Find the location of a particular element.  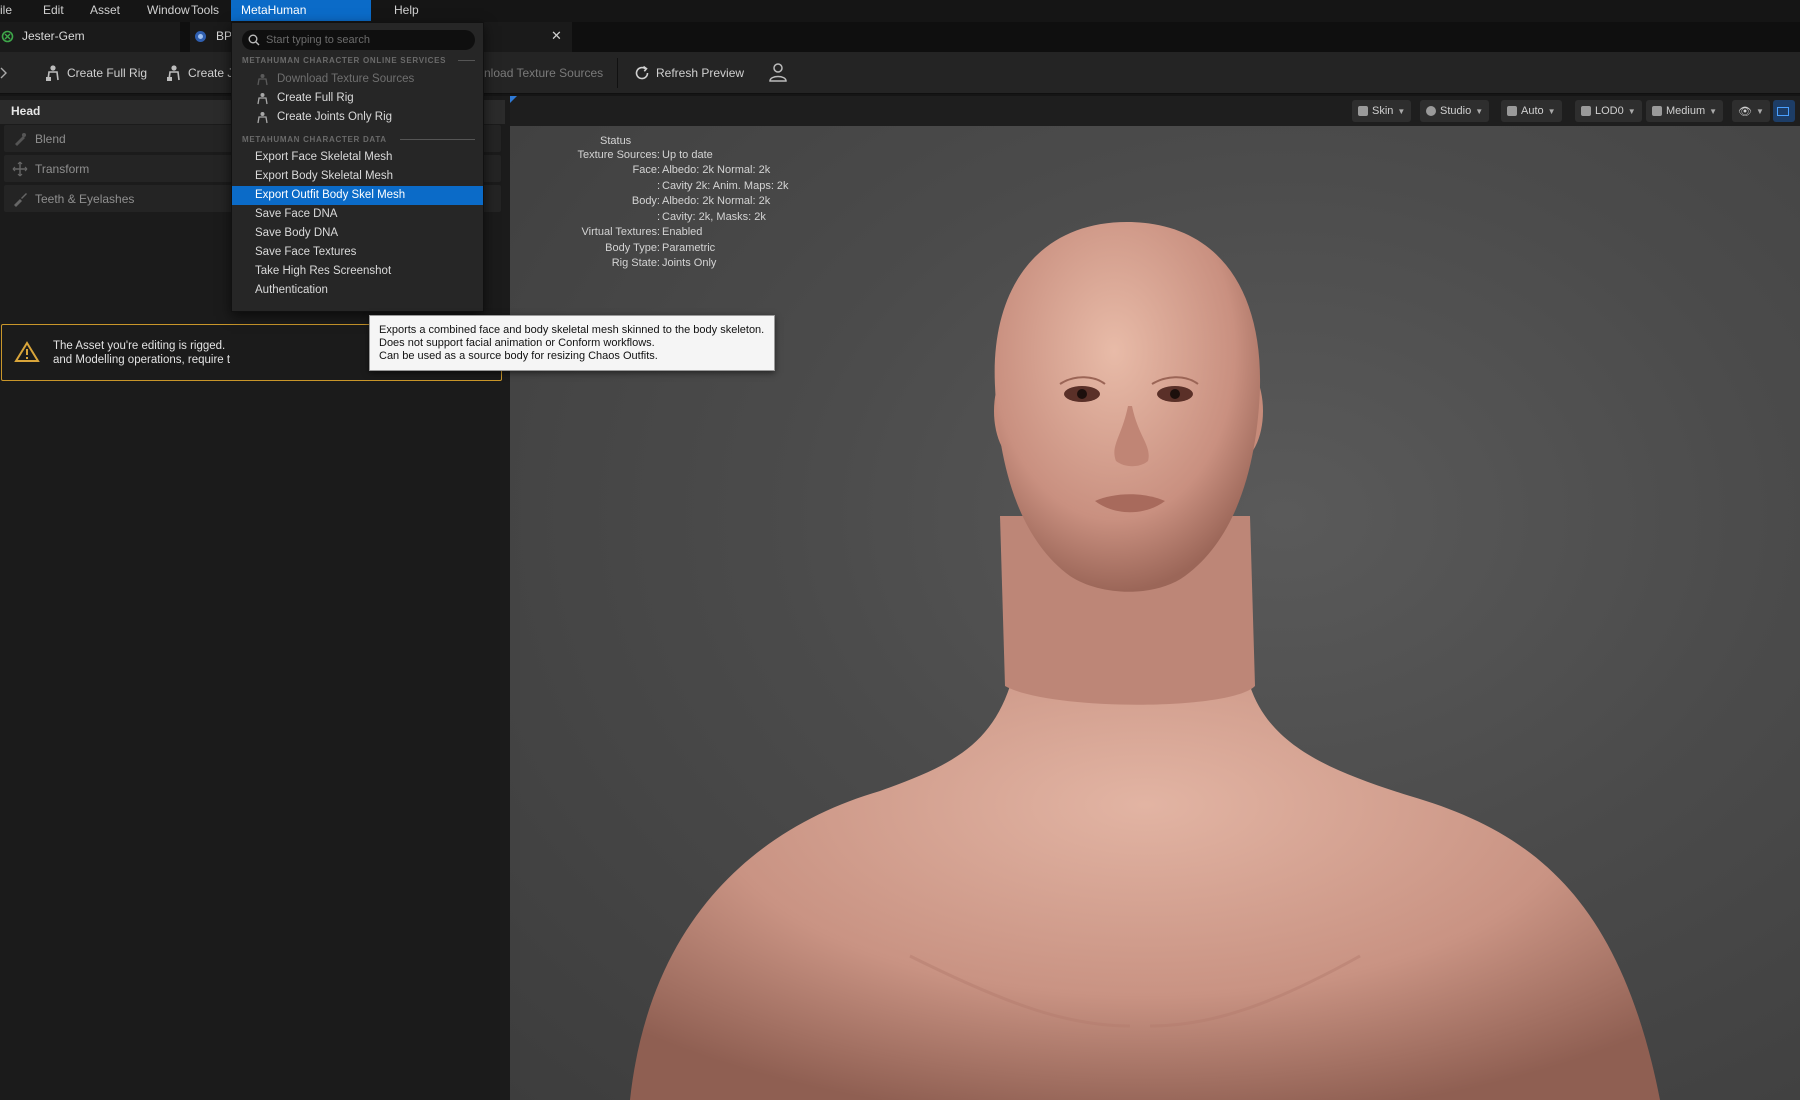

status-key: Body Type: is located at coordinates (632, 248).